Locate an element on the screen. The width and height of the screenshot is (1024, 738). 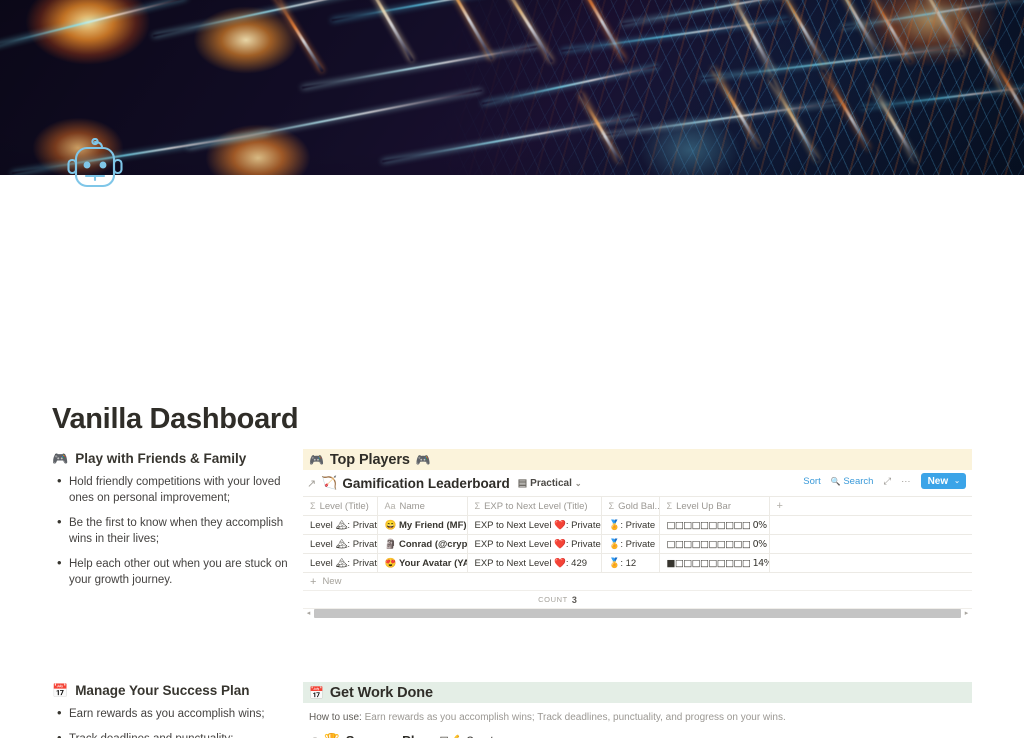
plus-icon: + is located at coordinates (313, 581).